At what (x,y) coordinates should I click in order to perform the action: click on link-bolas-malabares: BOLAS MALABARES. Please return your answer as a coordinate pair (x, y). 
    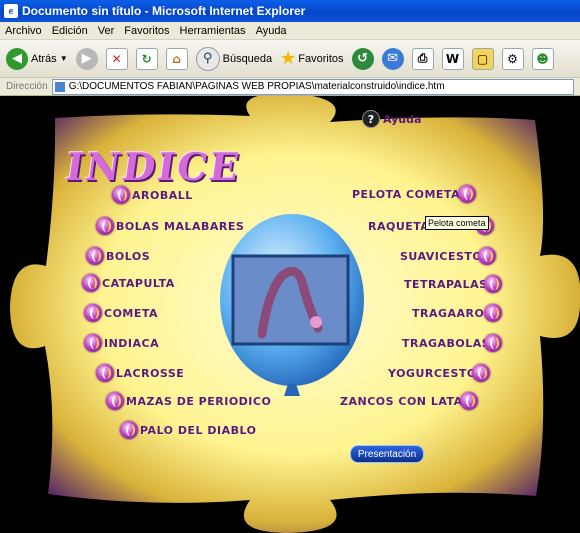
    Looking at the image, I should click on (180, 226).